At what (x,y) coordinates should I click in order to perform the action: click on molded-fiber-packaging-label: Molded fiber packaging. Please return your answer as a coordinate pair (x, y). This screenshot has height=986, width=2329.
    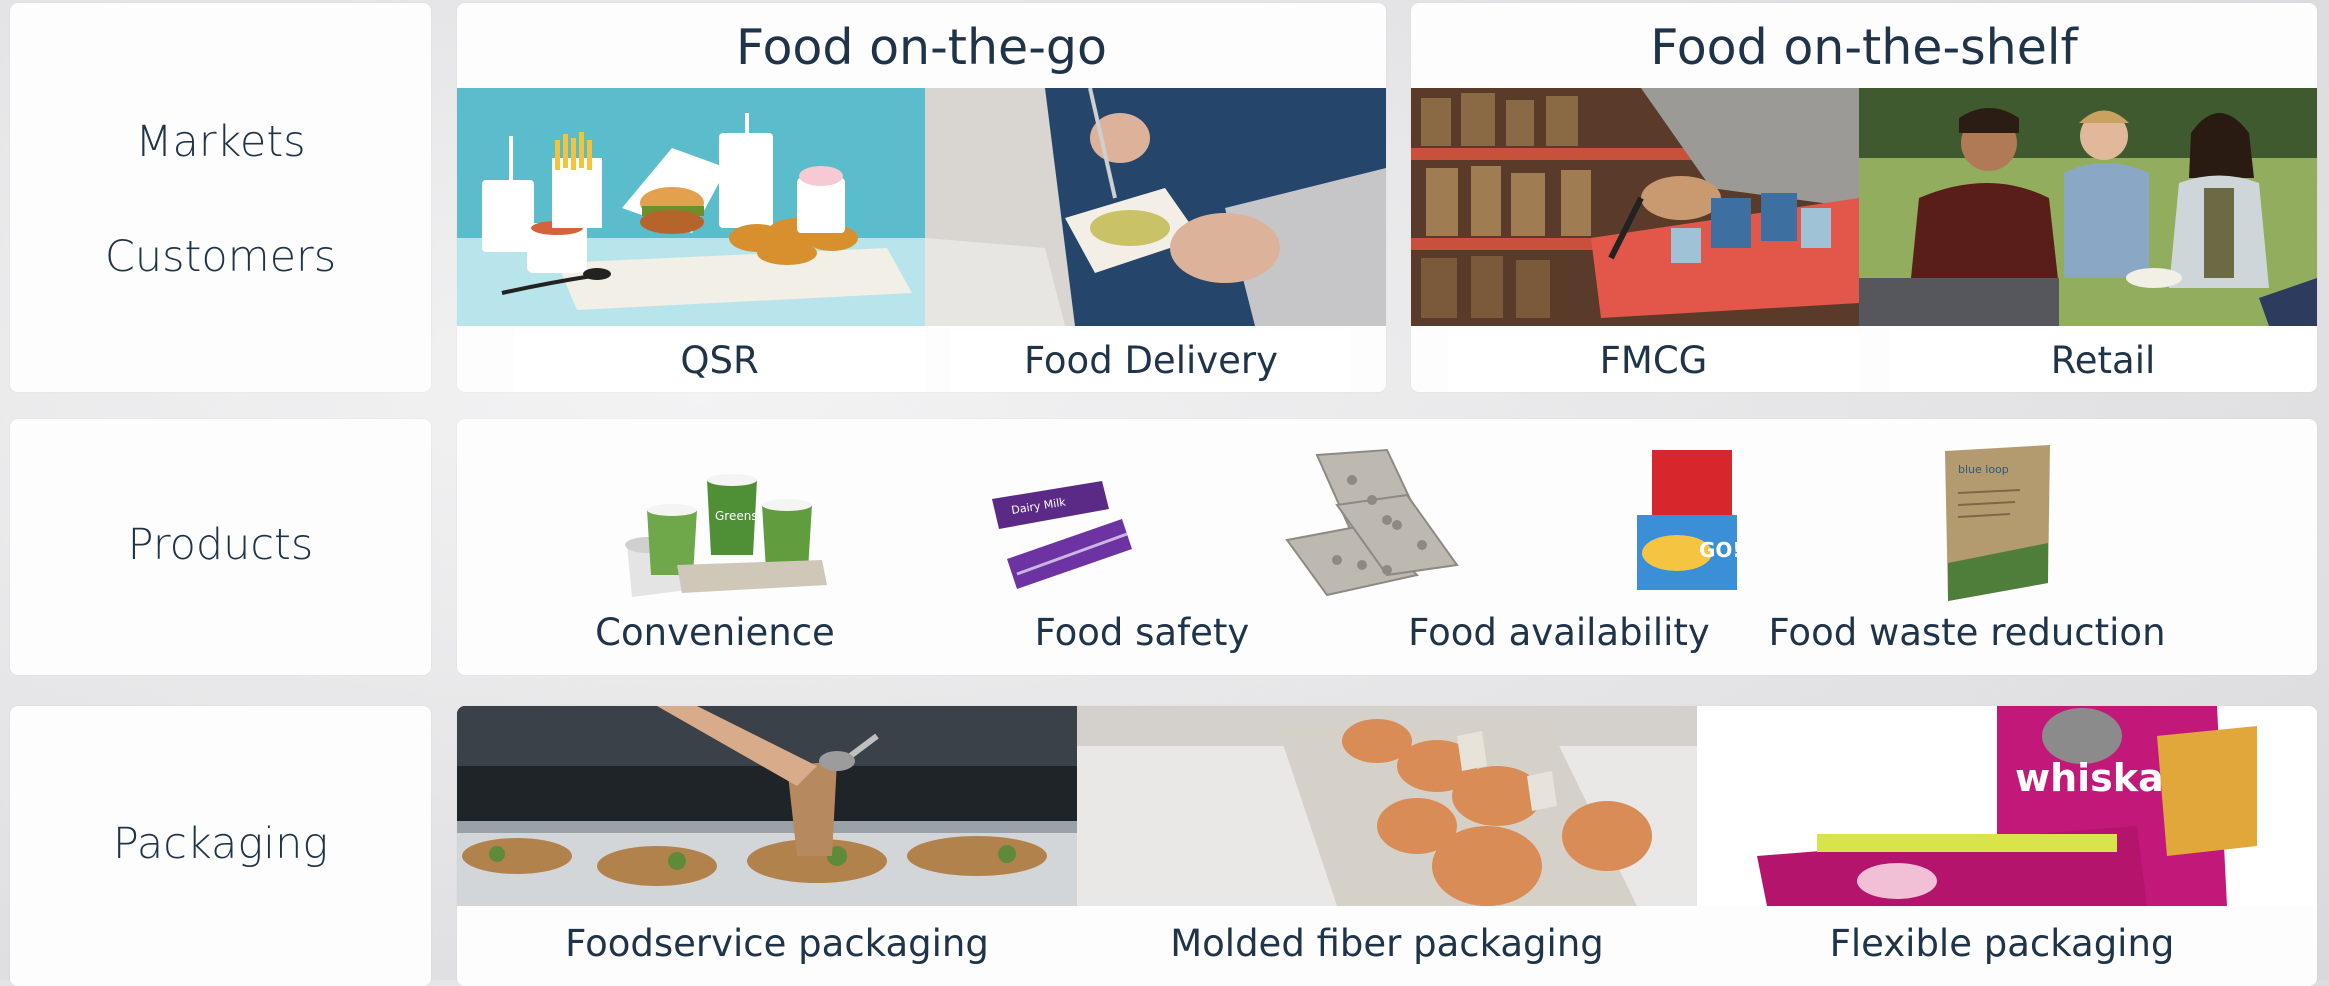
    Looking at the image, I should click on (1387, 943).